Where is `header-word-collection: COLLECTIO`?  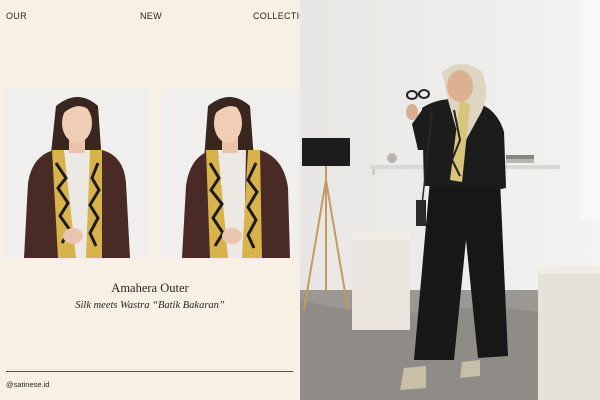 header-word-collection: COLLECTIO is located at coordinates (280, 16).